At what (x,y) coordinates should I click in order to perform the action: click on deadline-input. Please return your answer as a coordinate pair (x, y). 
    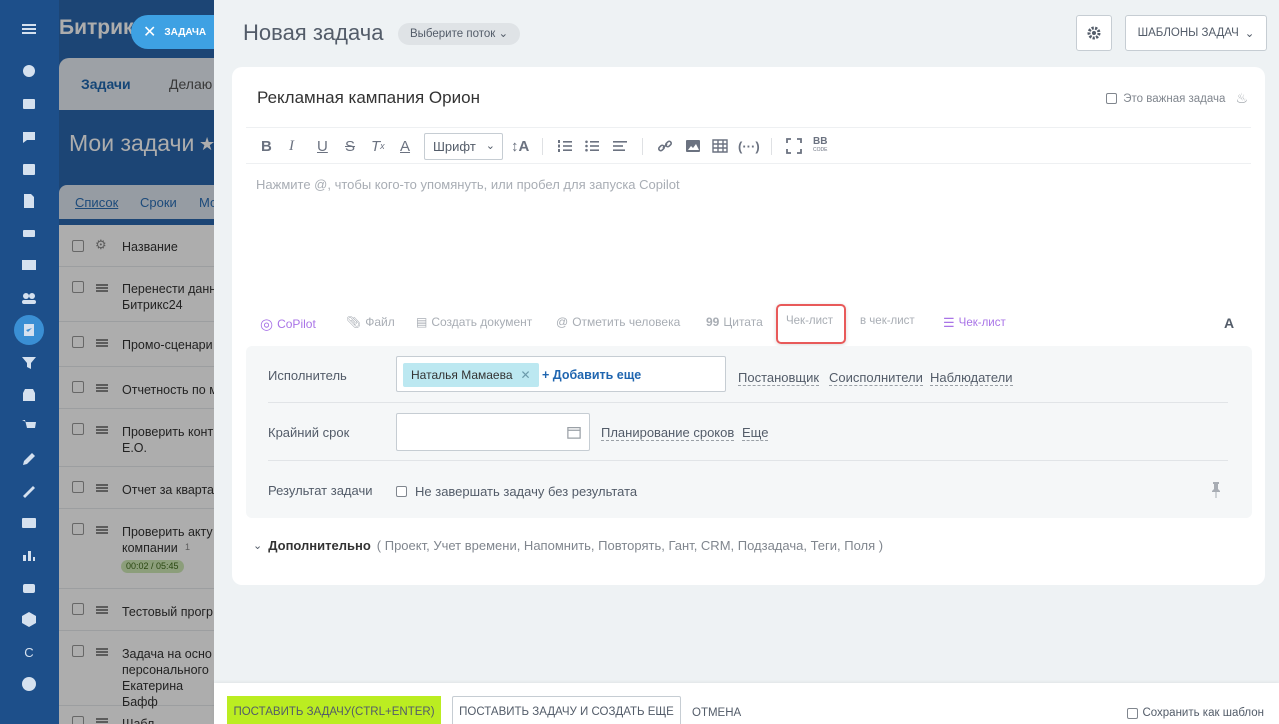
    Looking at the image, I should click on (493, 432).